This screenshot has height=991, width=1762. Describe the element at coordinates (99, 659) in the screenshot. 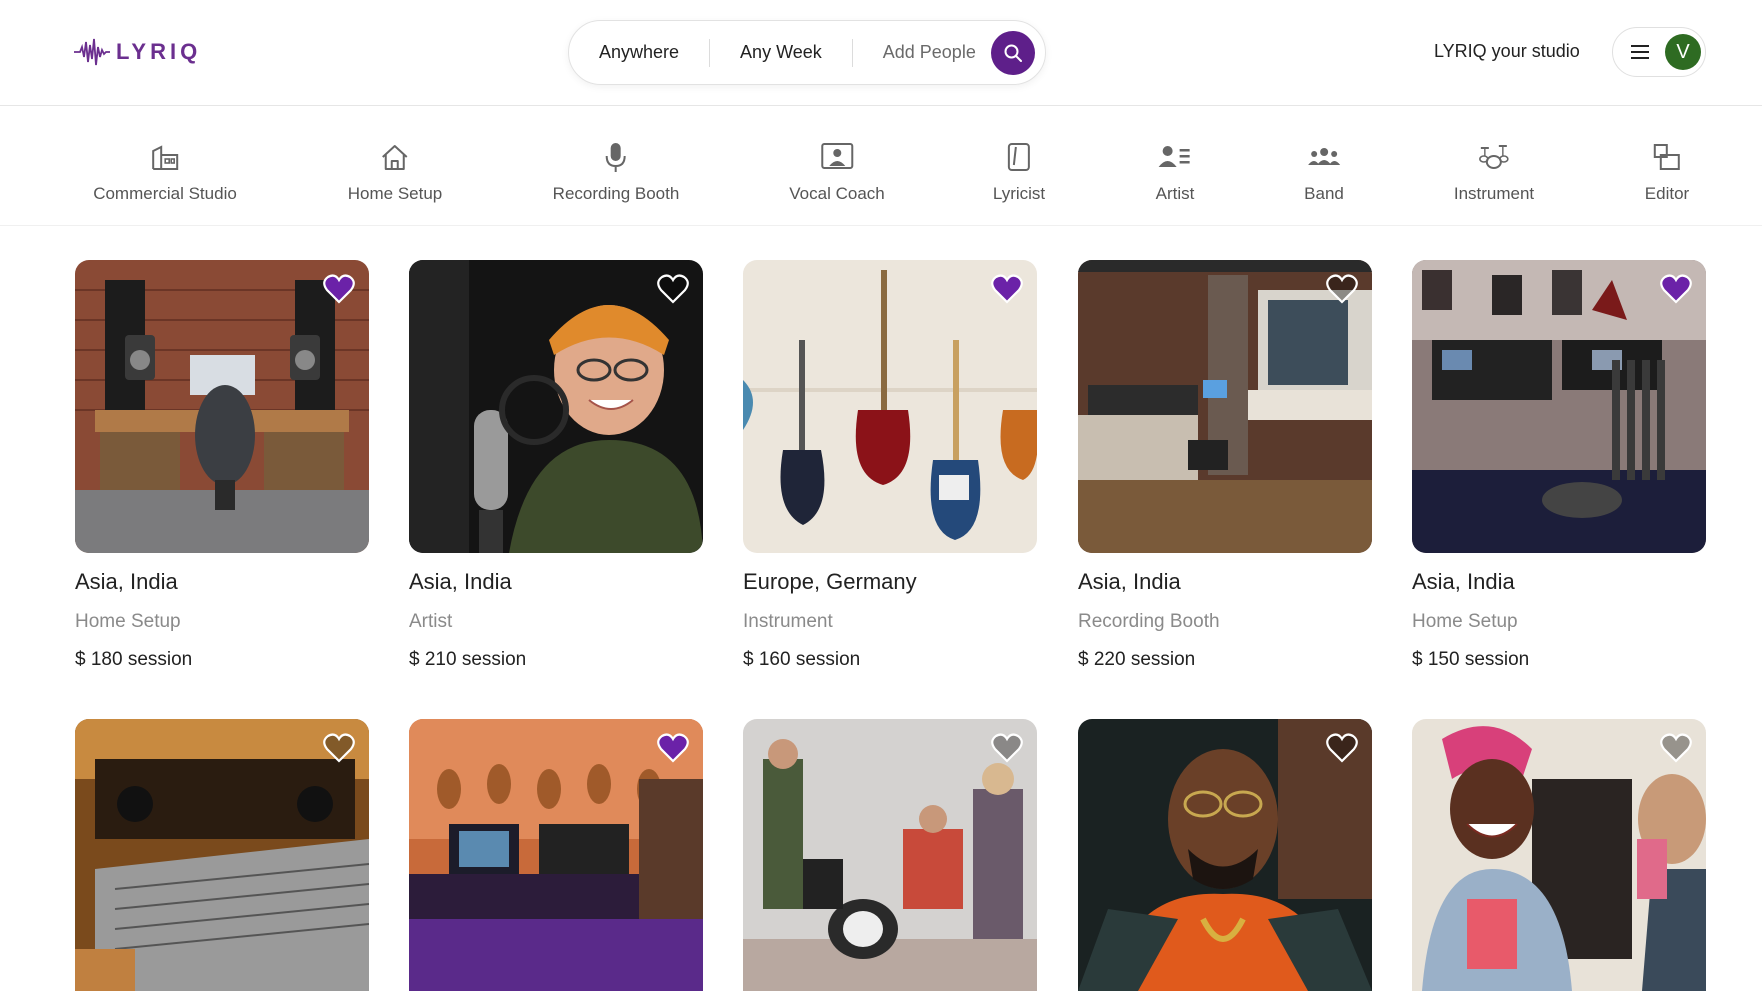

I see `price-amount: $ 180` at that location.